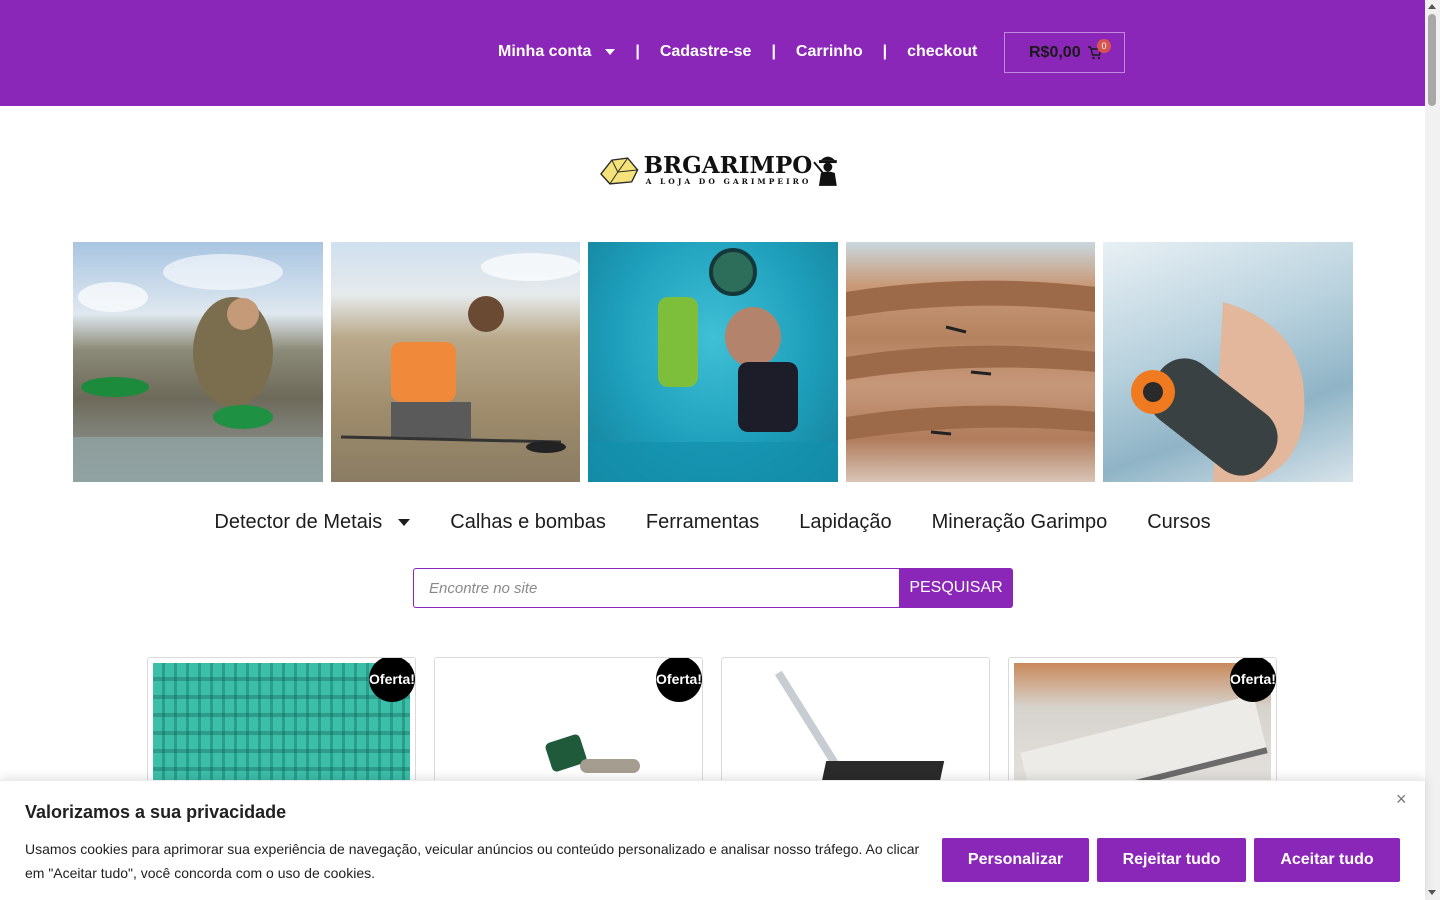  Describe the element at coordinates (956, 588) in the screenshot. I see `search-button: PESQUISAR` at that location.